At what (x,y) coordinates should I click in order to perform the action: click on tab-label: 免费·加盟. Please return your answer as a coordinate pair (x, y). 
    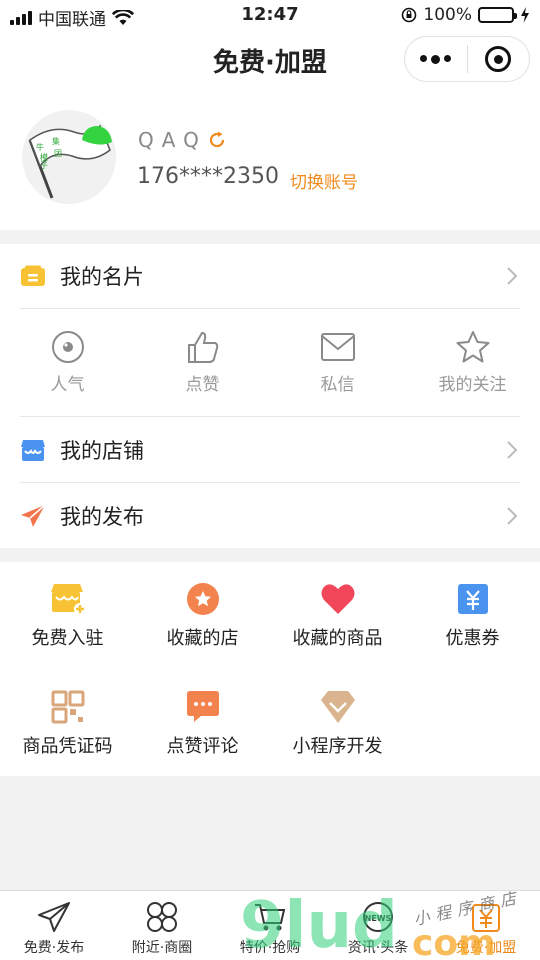
    Looking at the image, I should click on (486, 948).